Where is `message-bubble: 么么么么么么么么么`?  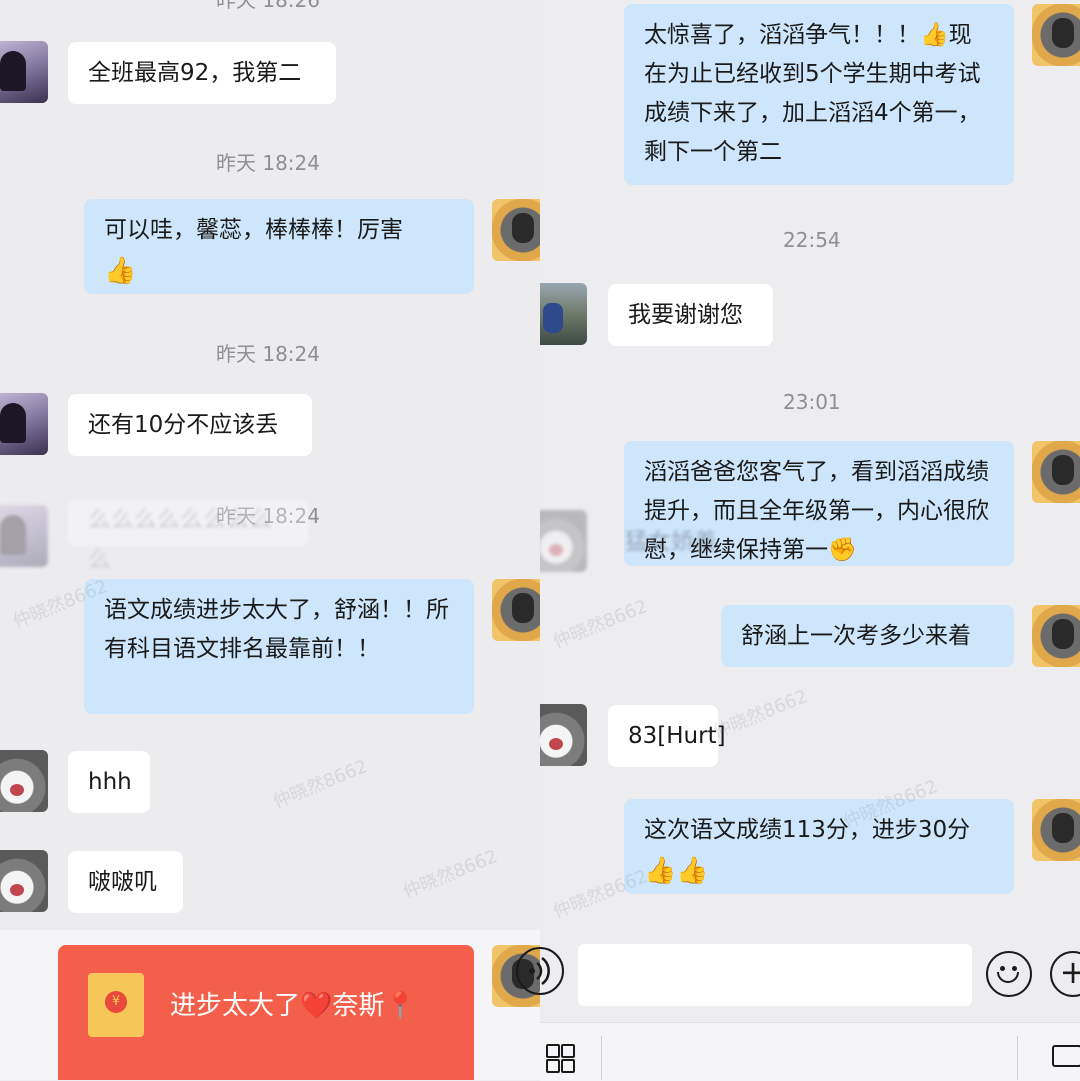 message-bubble: 么么么么么么么么么 is located at coordinates (188, 536).